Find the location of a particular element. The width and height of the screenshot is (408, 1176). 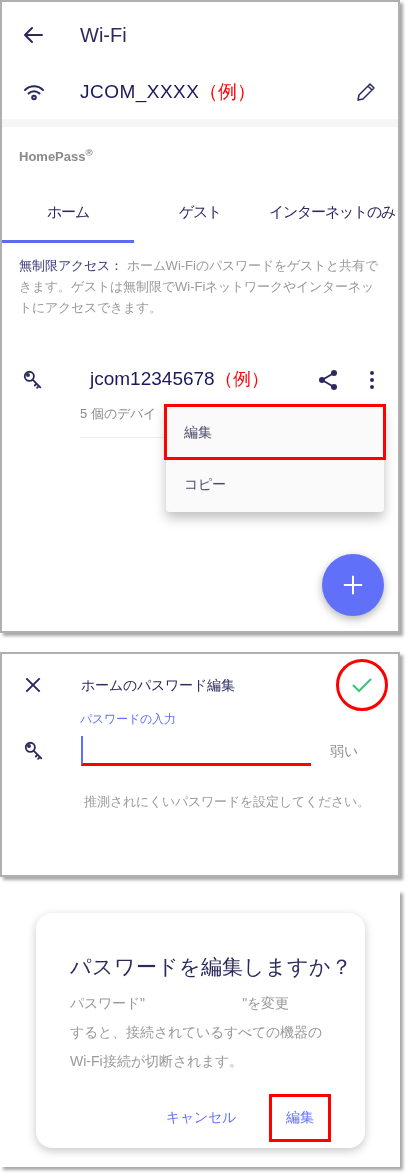

password-text: jcom12345678 is located at coordinates (152, 379).